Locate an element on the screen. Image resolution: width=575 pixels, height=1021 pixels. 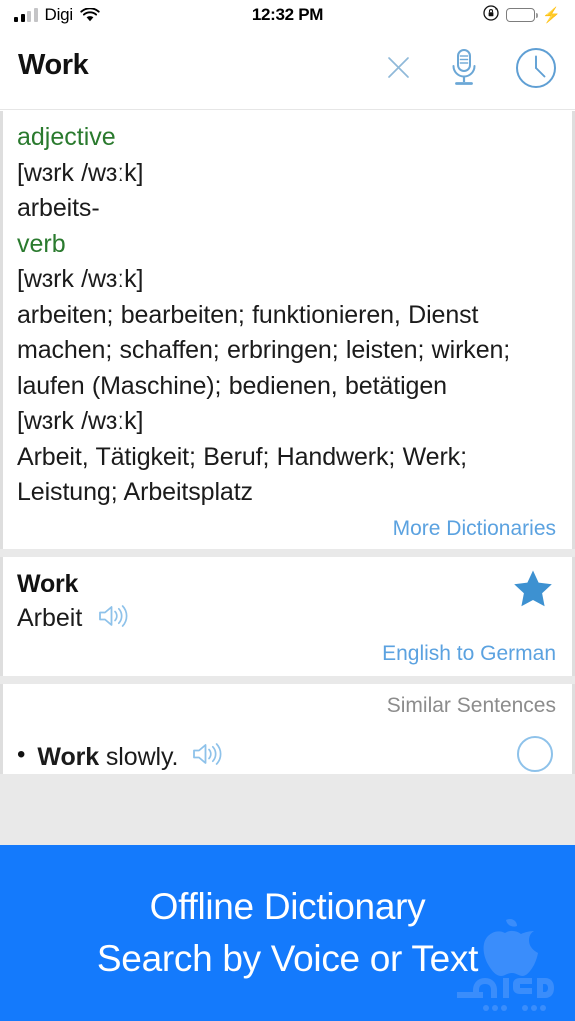
battery-icon is located at coordinates (522, 15).